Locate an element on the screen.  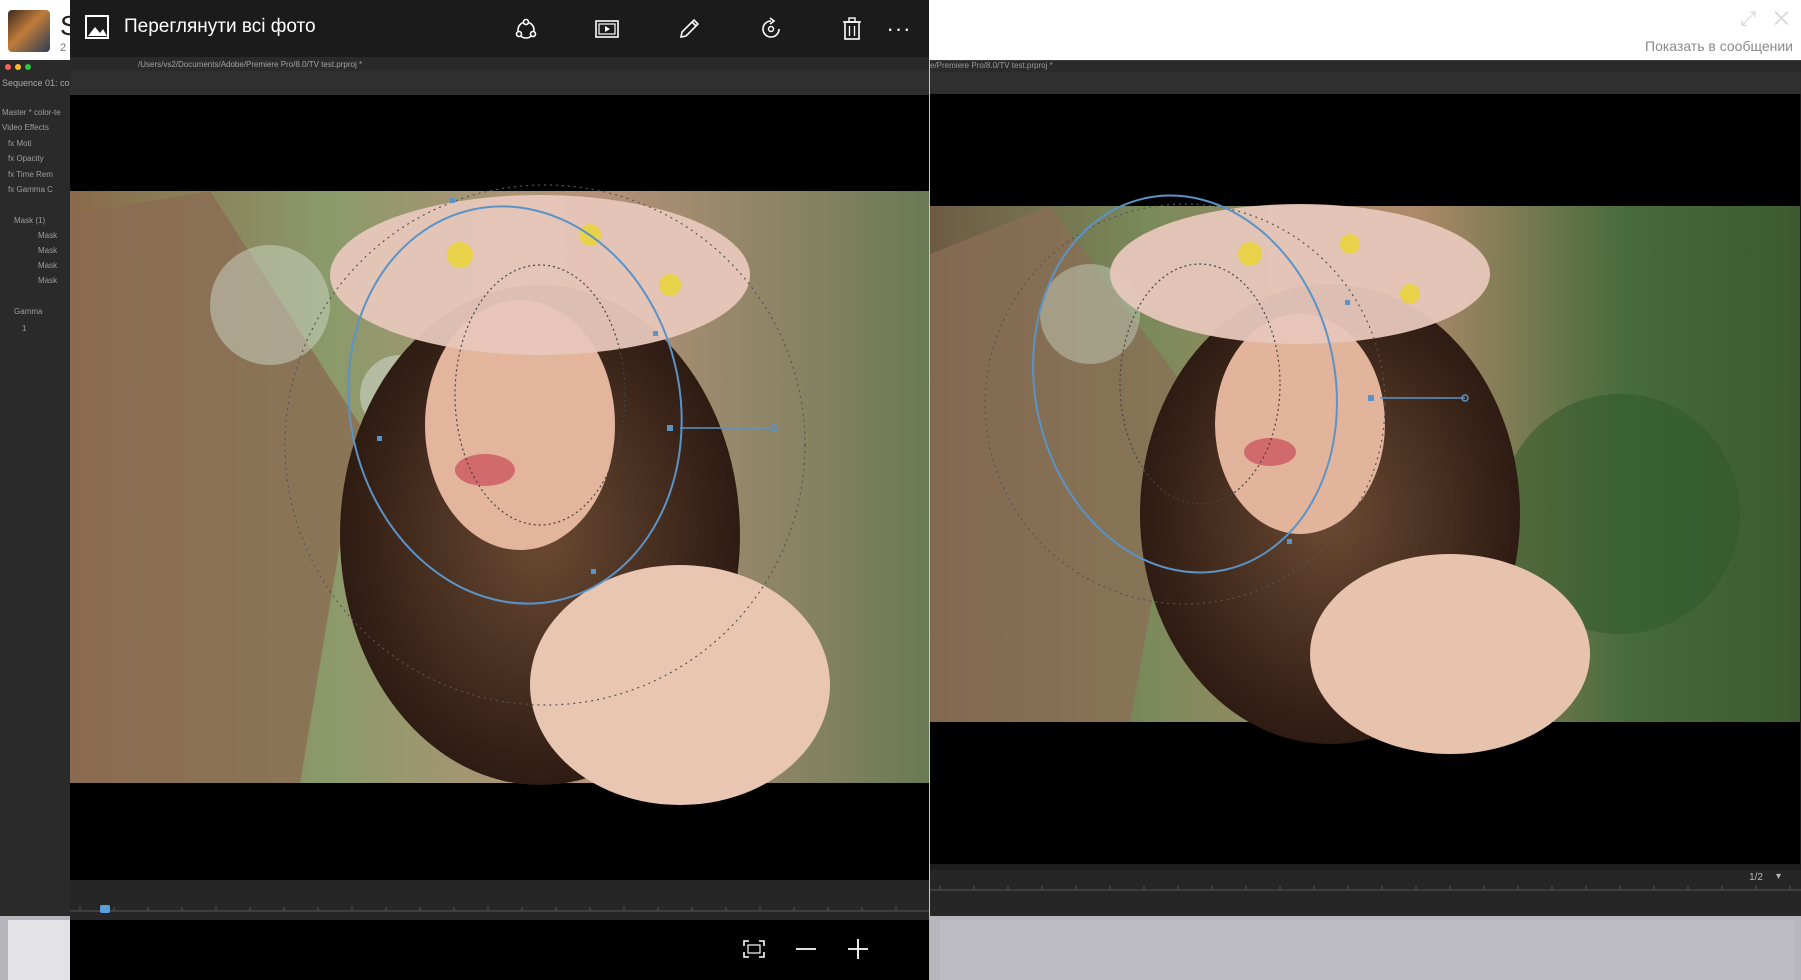
effect-row-opacity: fx Opacity is located at coordinates (26, 158).